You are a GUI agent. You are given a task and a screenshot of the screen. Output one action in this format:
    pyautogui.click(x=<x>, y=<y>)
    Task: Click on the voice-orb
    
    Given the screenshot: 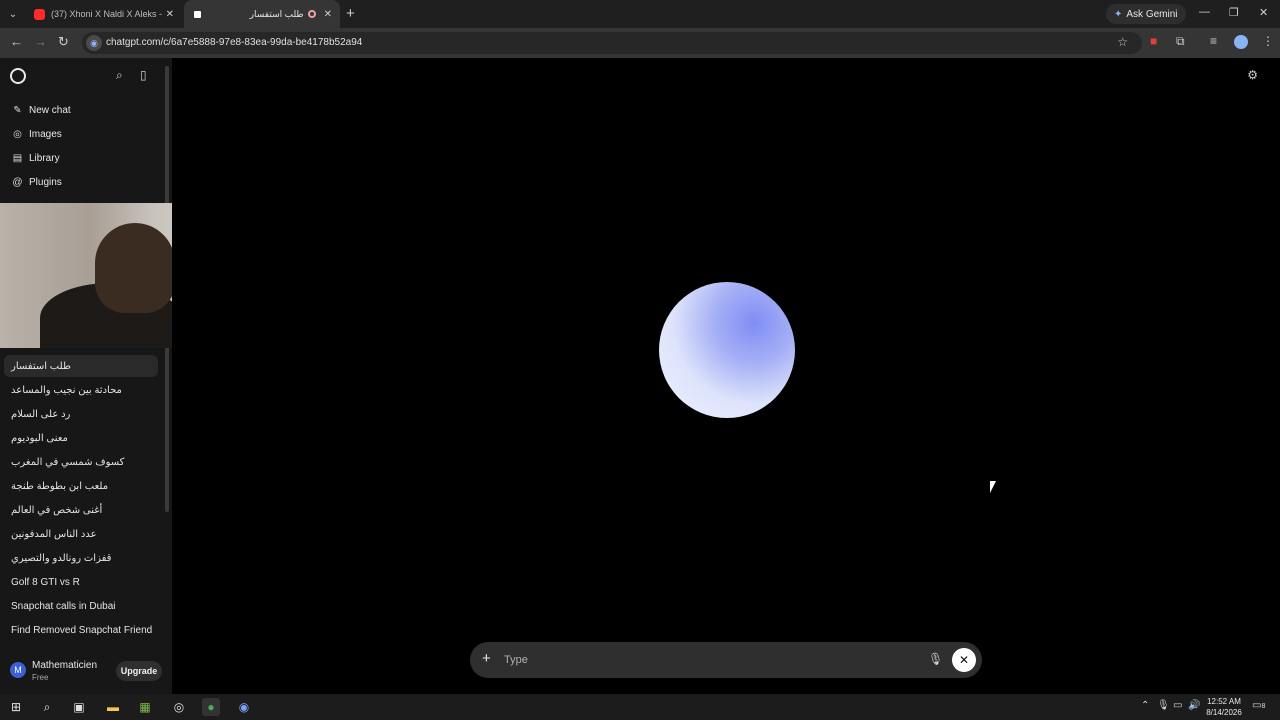 What is the action you would take?
    pyautogui.click(x=727, y=350)
    